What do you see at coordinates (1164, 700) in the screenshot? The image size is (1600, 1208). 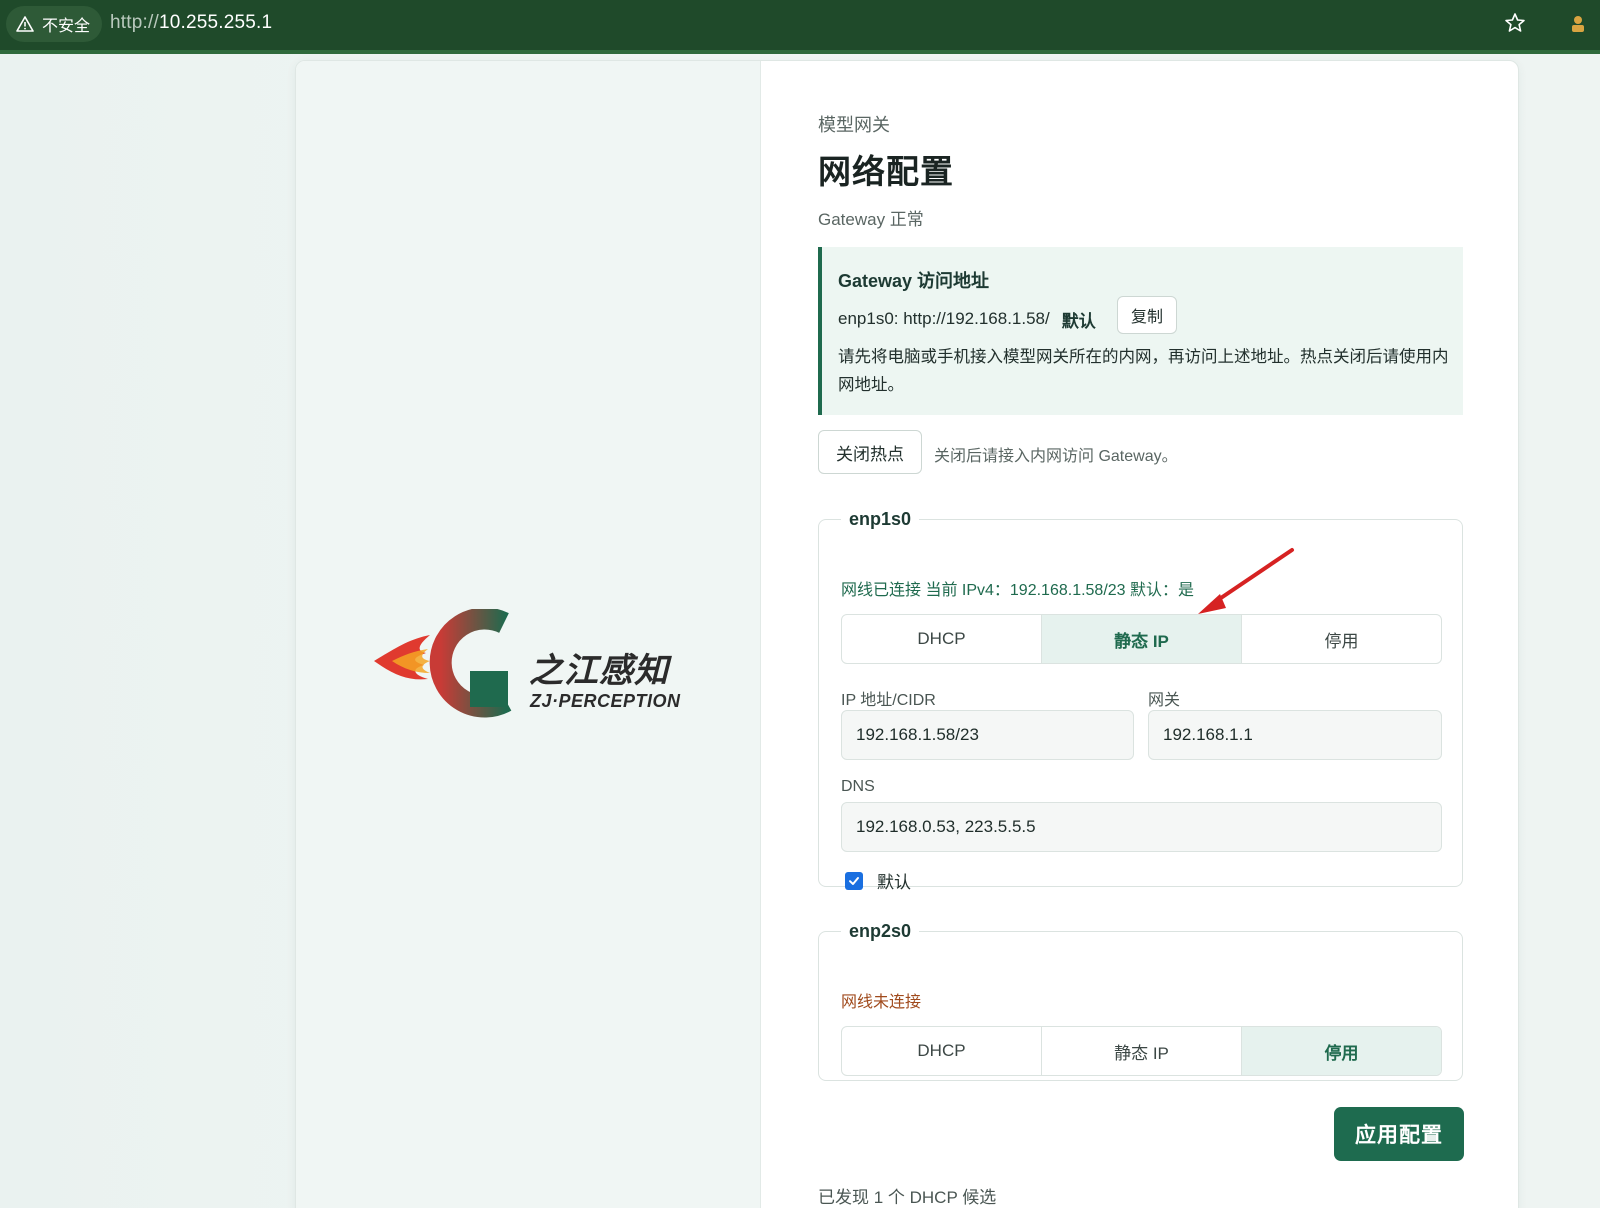 I see `gateway-label: 网关` at bounding box center [1164, 700].